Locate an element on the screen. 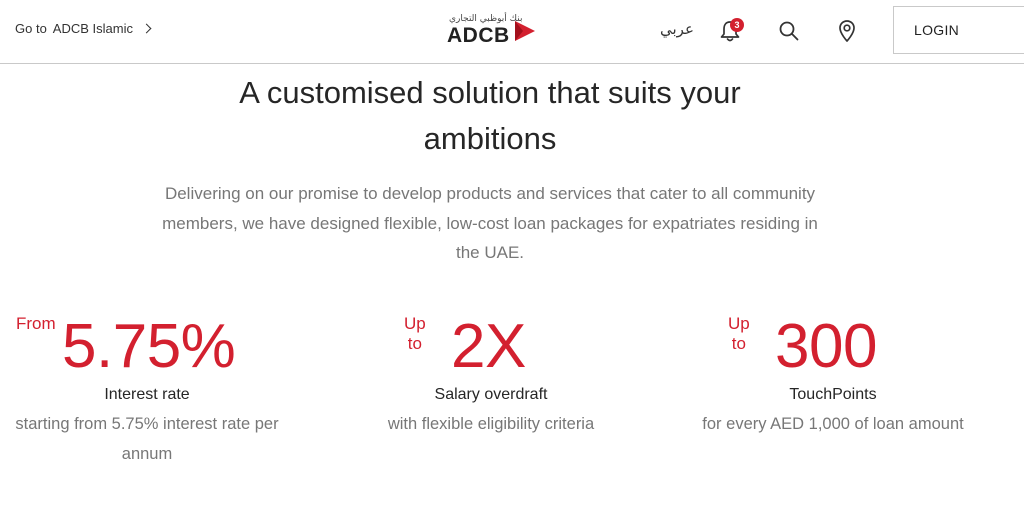 This screenshot has height=522, width=1024. stat-description: for every AED 1,000 of loan amount is located at coordinates (833, 425).